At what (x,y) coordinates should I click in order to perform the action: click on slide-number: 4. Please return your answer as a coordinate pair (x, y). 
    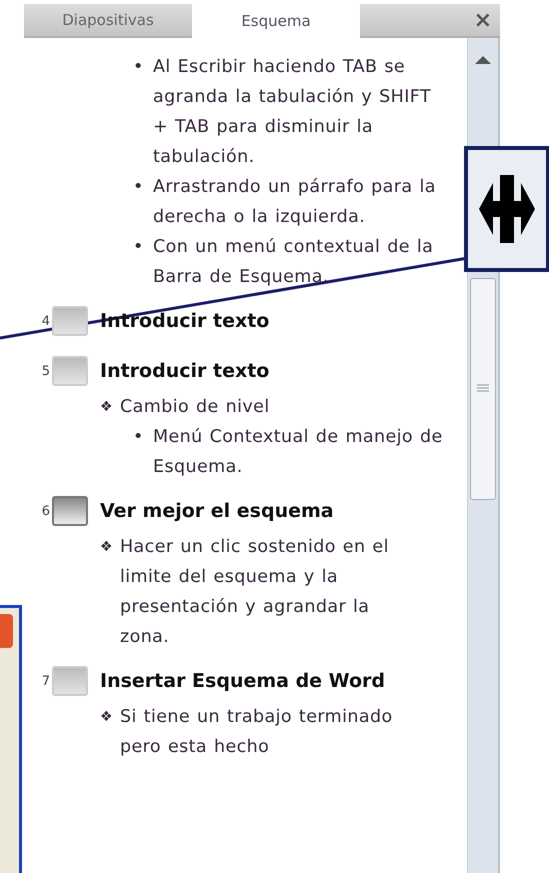
    Looking at the image, I should click on (45, 321).